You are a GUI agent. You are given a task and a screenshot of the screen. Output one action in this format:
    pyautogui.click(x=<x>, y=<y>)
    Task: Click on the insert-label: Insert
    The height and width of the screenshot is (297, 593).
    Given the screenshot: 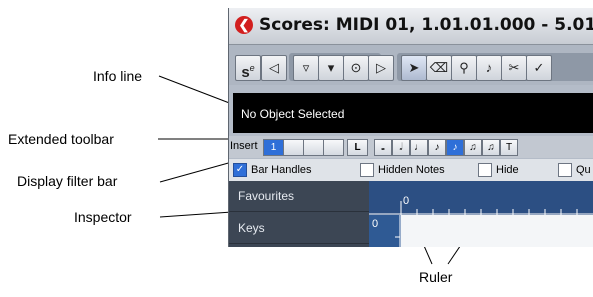 What is the action you would take?
    pyautogui.click(x=244, y=146)
    